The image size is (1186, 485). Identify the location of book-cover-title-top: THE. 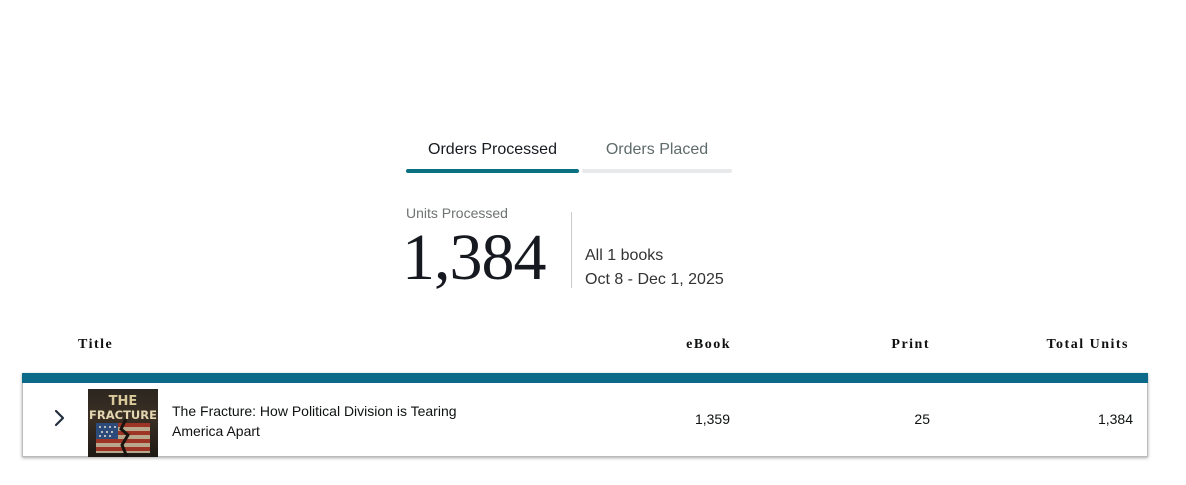
(123, 401).